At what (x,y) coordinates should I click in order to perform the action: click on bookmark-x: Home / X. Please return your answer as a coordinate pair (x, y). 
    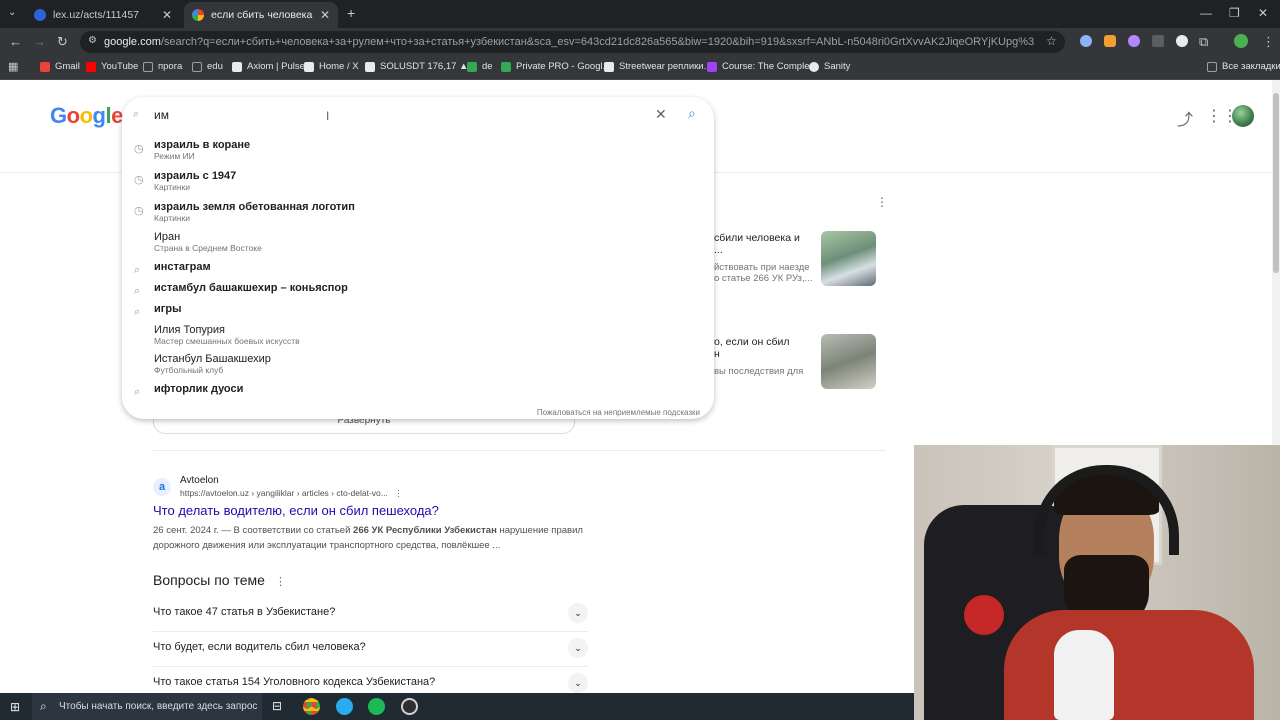
    Looking at the image, I should click on (331, 66).